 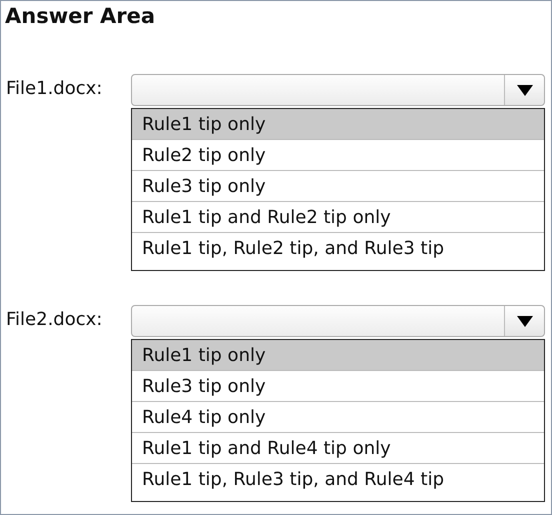 I want to click on dropdown-option: Rule4 tip only, so click(x=338, y=417).